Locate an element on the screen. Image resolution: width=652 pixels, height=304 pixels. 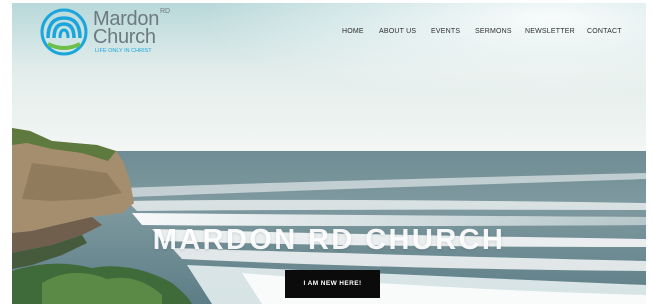
church-arch-logo-icon is located at coordinates (64, 32).